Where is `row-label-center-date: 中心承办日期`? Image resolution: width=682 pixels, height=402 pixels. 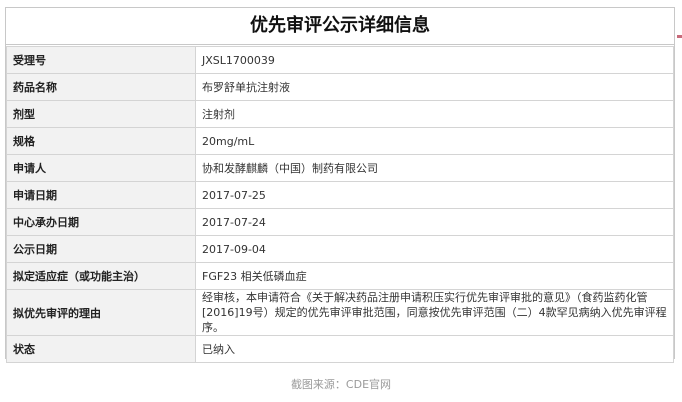 row-label-center-date: 中心承办日期 is located at coordinates (101, 222).